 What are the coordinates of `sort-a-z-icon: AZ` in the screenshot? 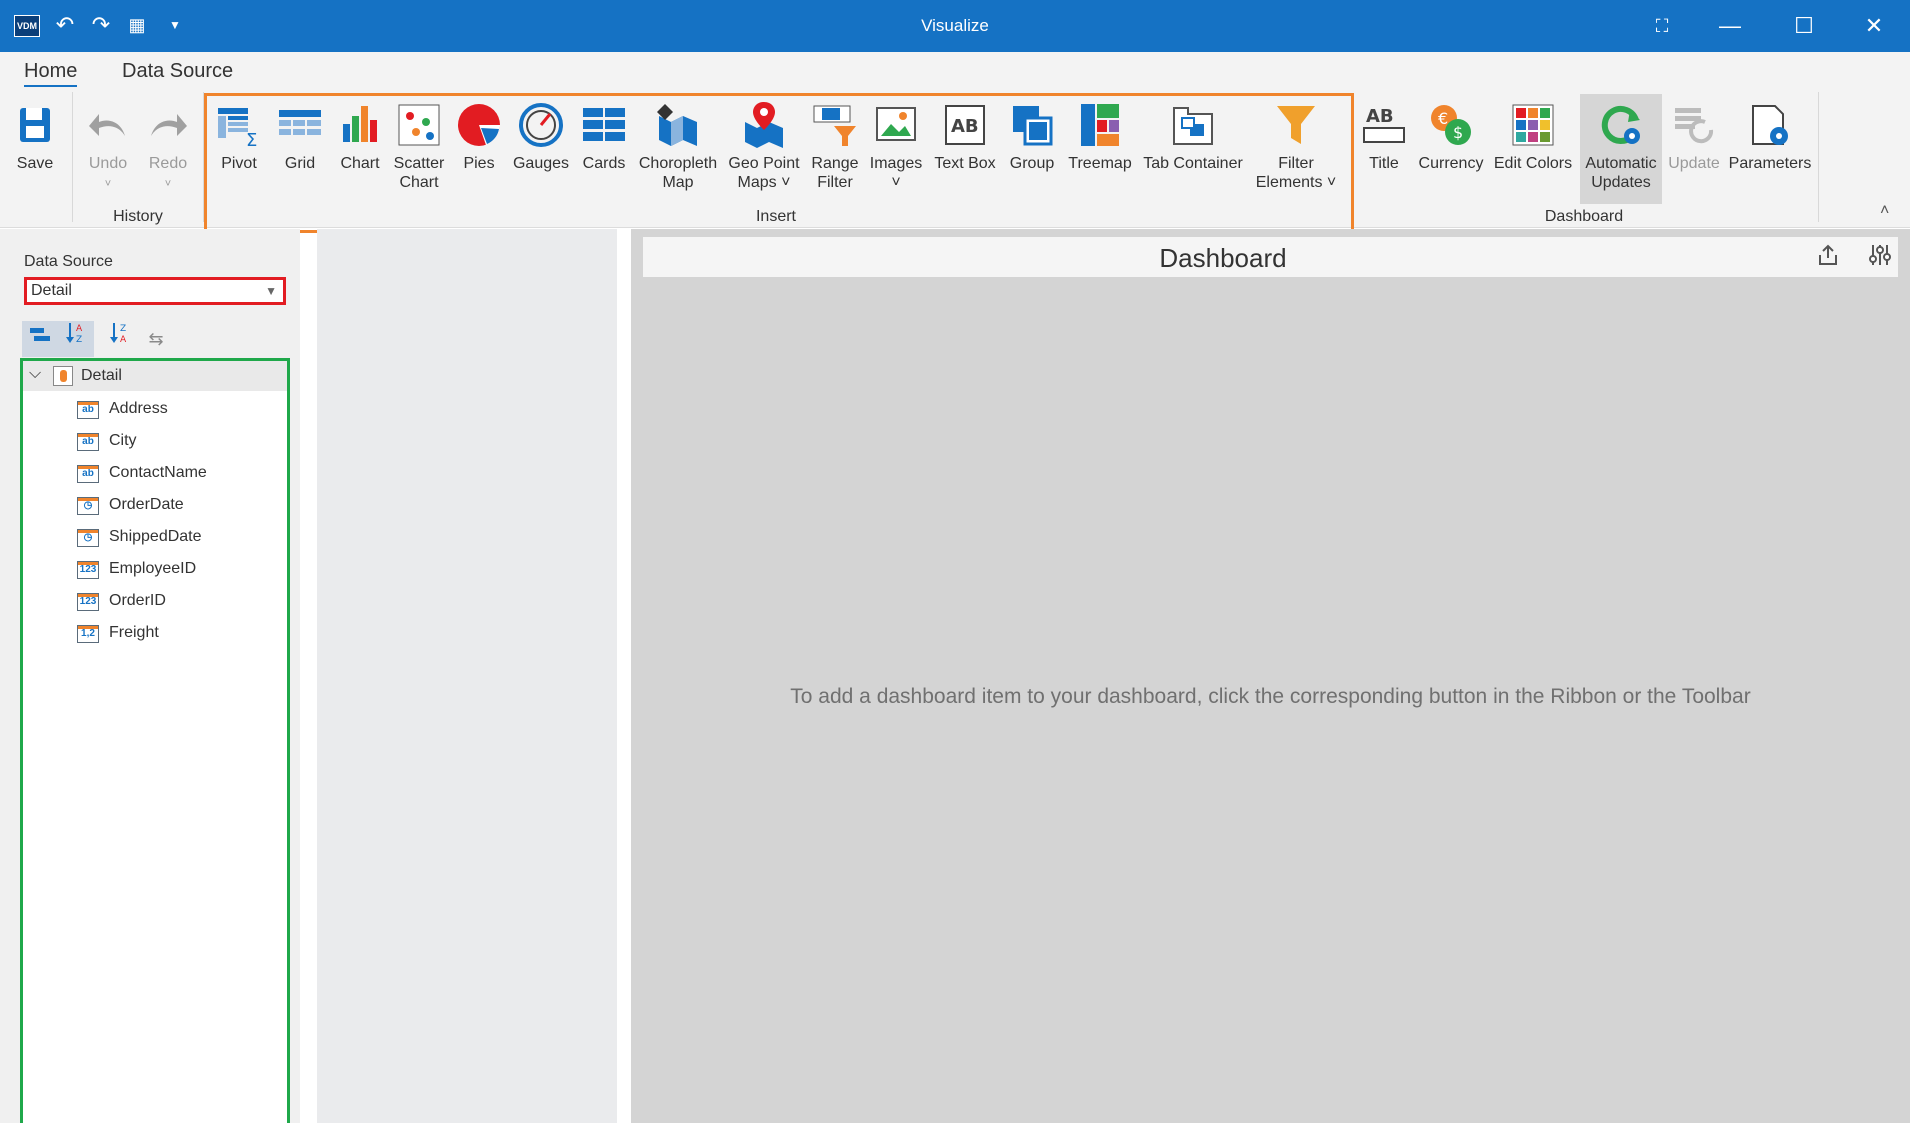 It's located at (76, 339).